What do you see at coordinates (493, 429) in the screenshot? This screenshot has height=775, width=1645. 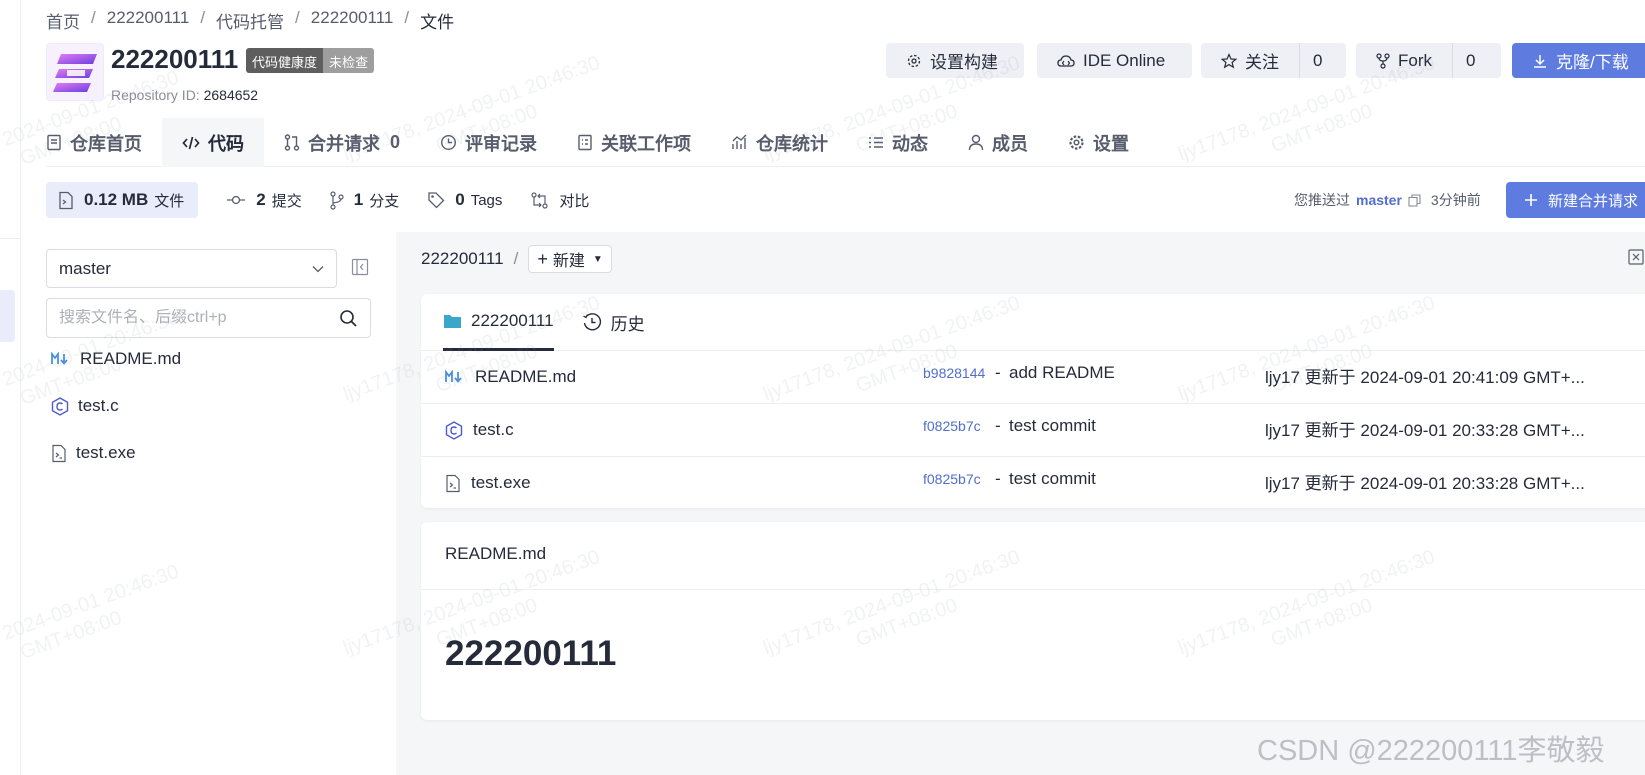 I see `file-name-label: test.c` at bounding box center [493, 429].